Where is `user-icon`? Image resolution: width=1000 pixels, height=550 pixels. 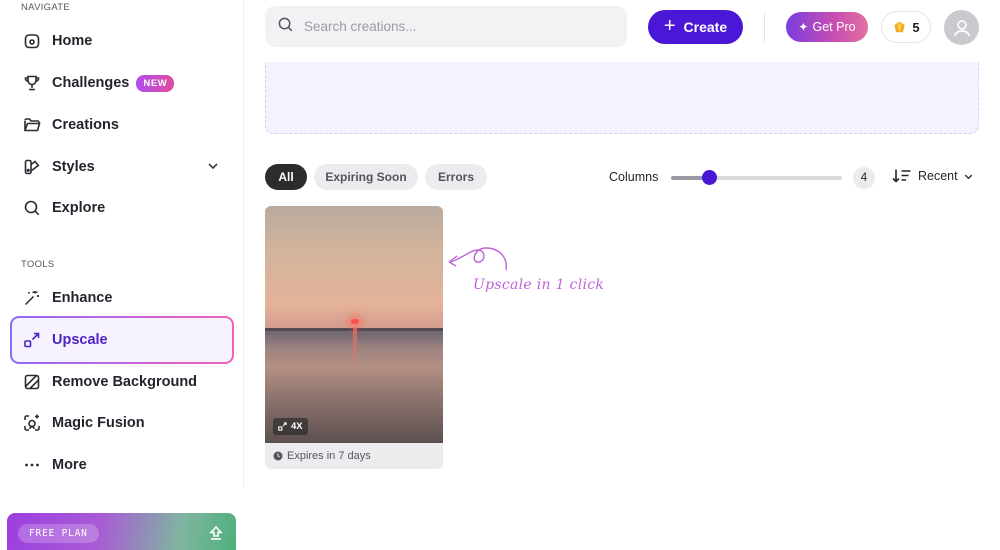
user-icon is located at coordinates (961, 27).